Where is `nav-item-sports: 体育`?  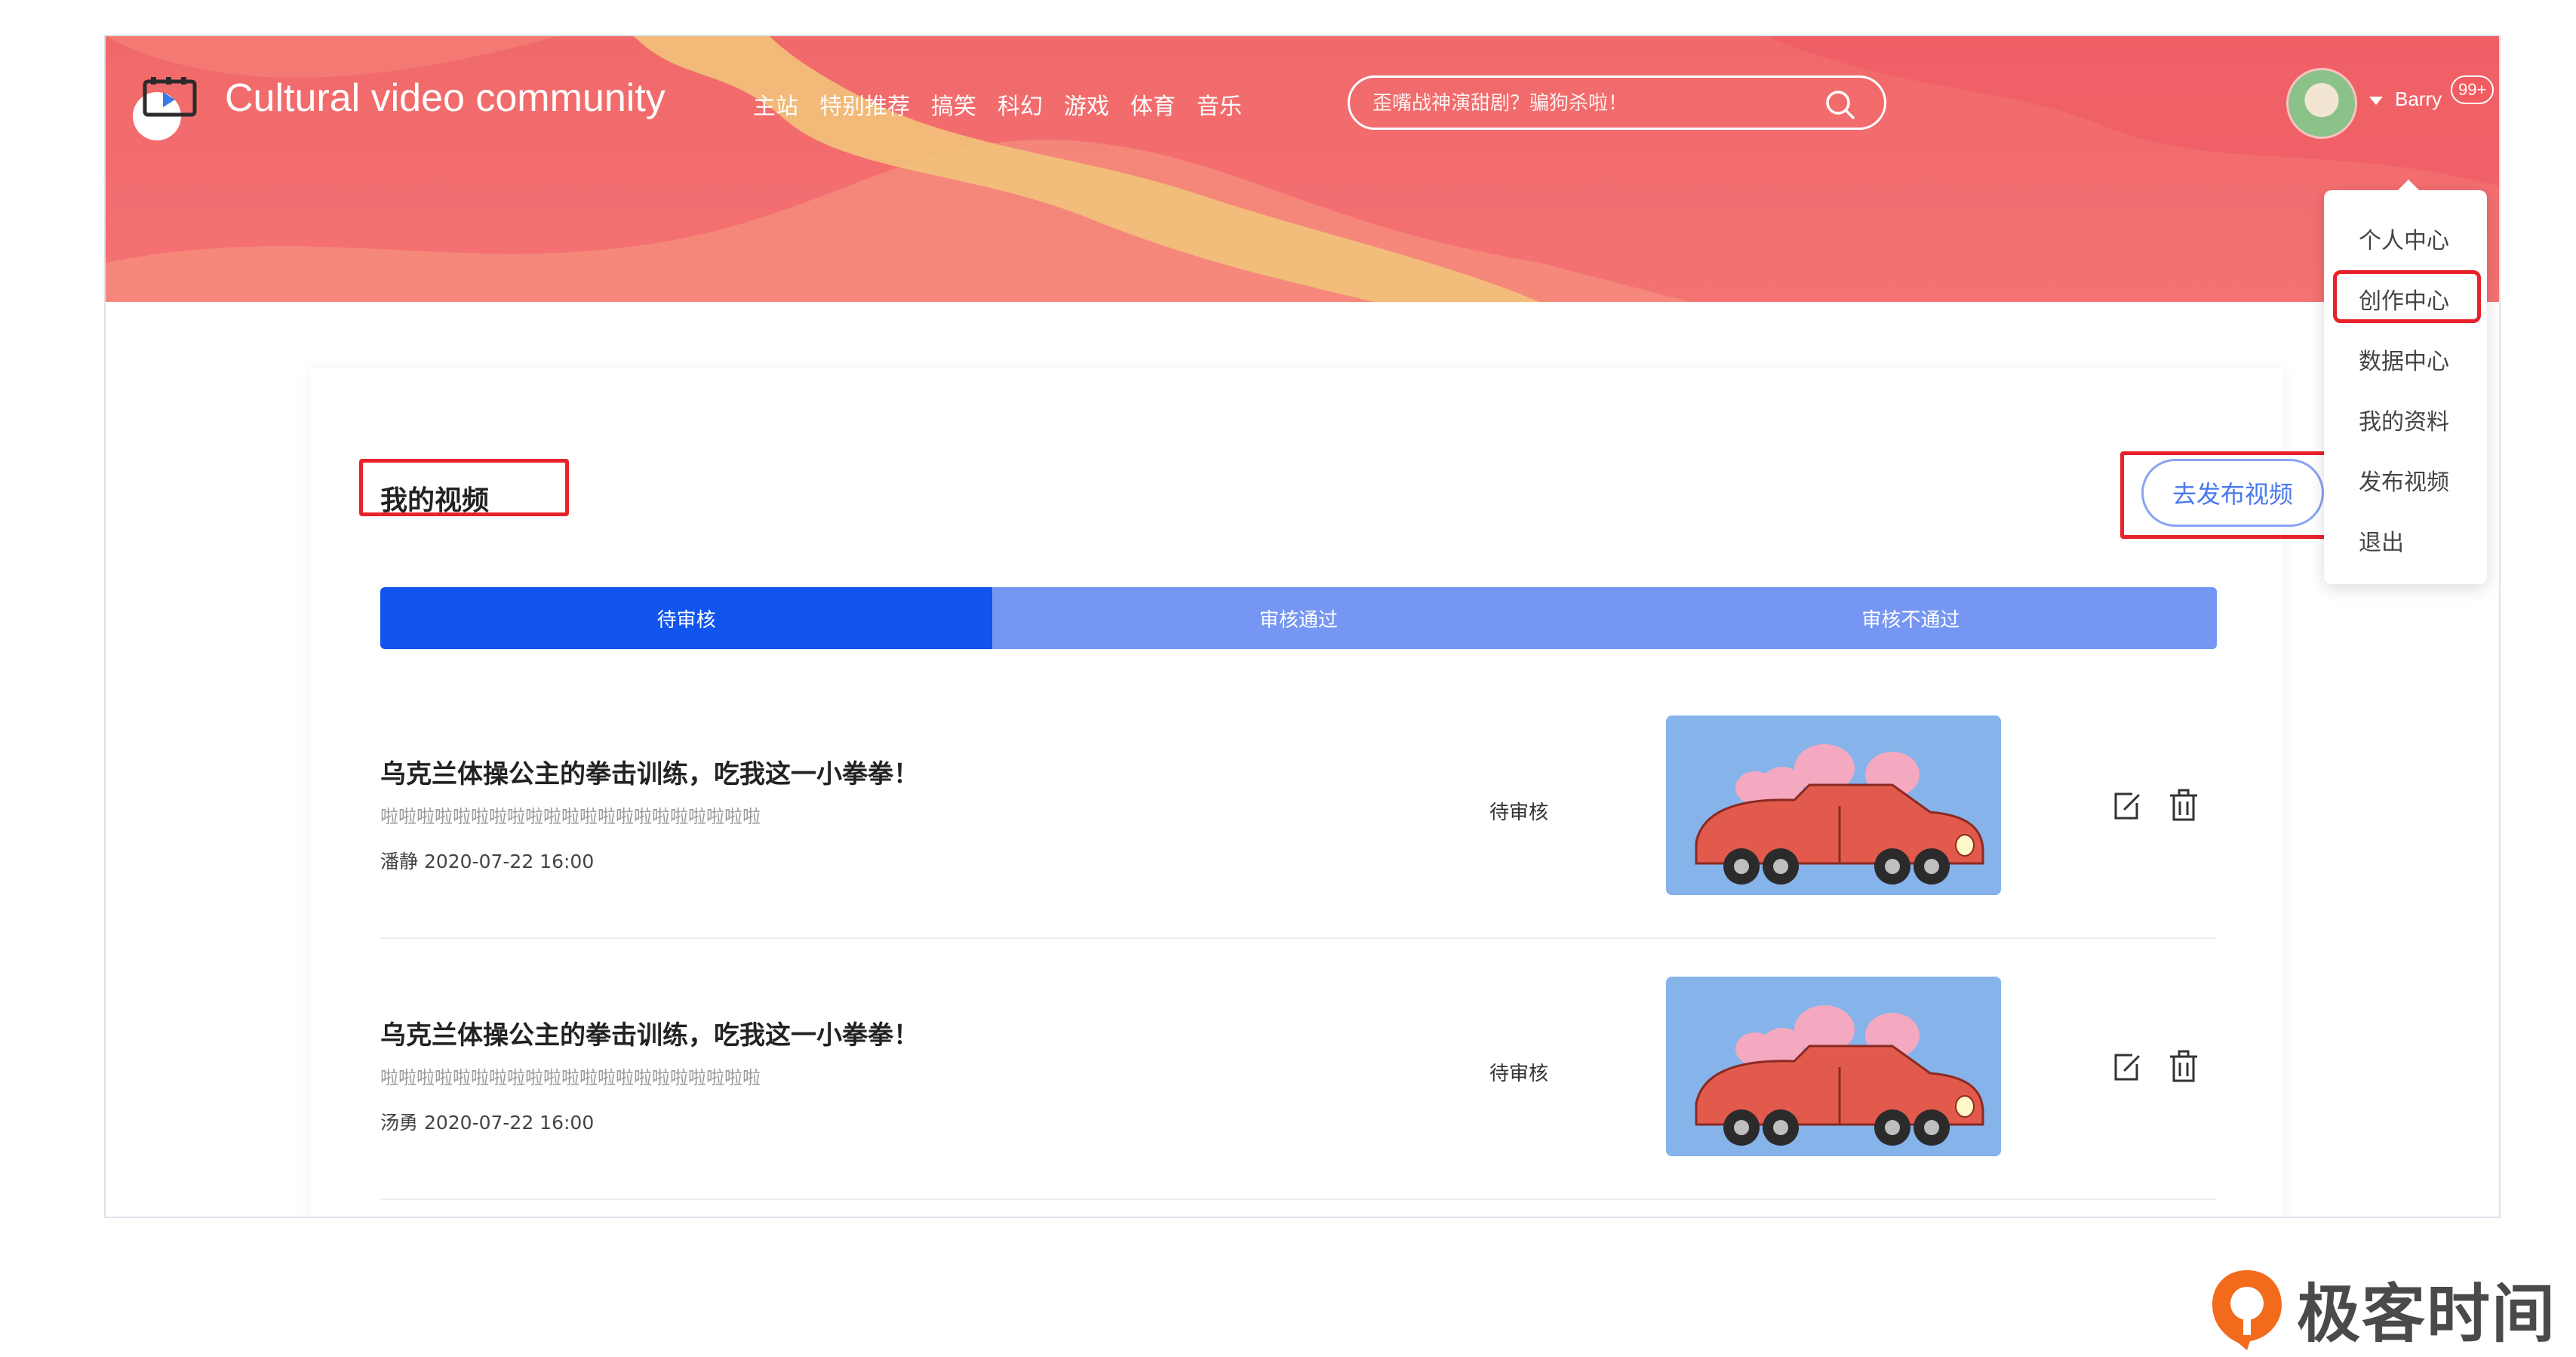 nav-item-sports: 体育 is located at coordinates (1153, 104).